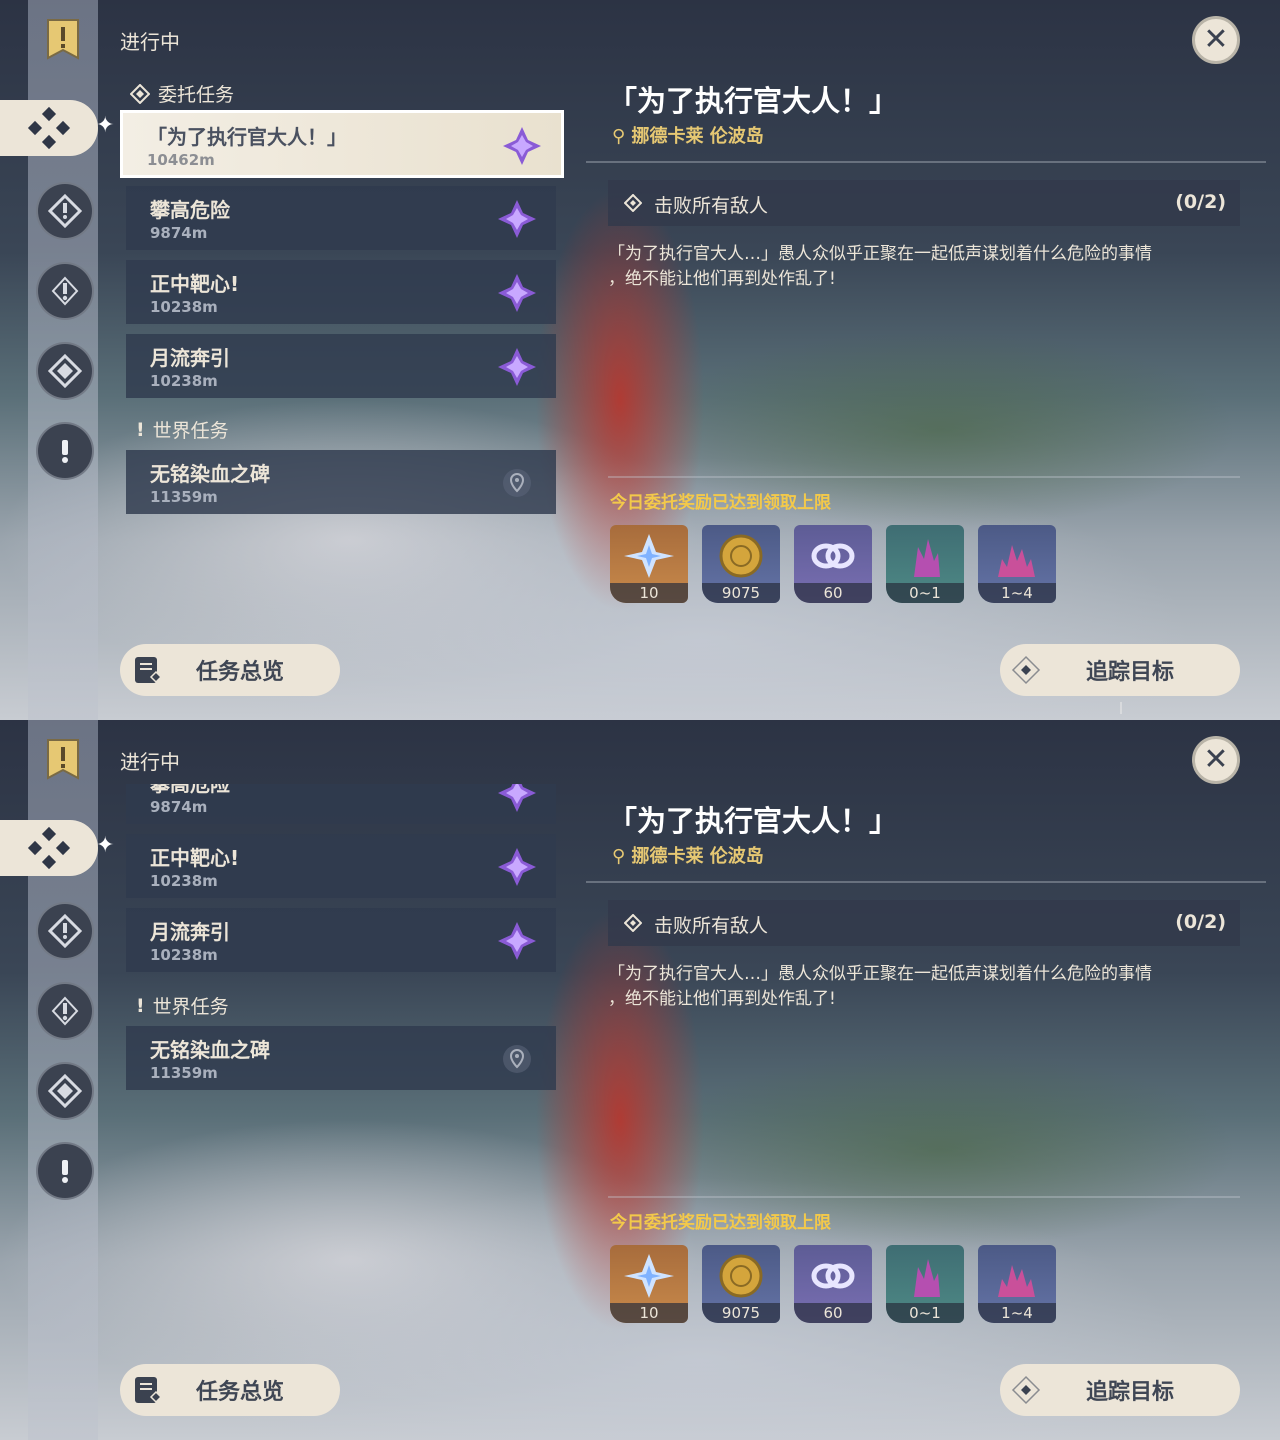 Image resolution: width=1280 pixels, height=1440 pixels. Describe the element at coordinates (190, 932) in the screenshot. I see `quest-name: 月流奔引` at that location.